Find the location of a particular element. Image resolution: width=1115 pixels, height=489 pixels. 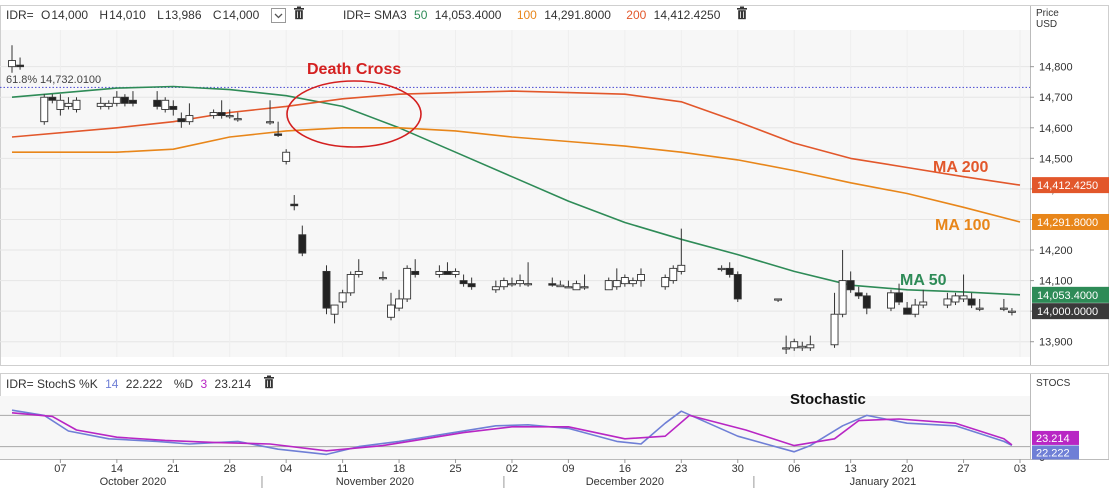

stoch-line-pctd is located at coordinates (512, 432).